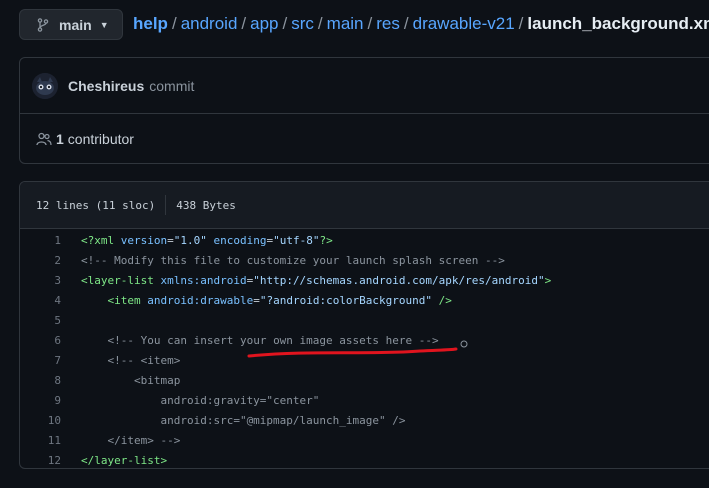  I want to click on git-branch-icon, so click(43, 24).